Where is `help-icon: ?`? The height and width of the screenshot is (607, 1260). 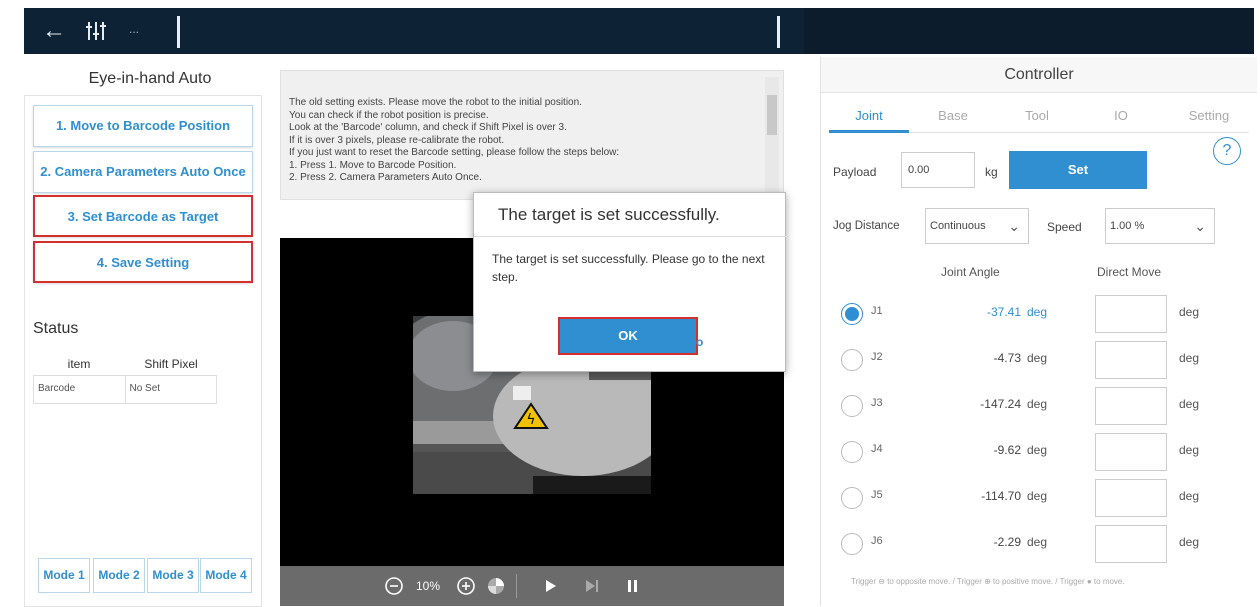 help-icon: ? is located at coordinates (1227, 151).